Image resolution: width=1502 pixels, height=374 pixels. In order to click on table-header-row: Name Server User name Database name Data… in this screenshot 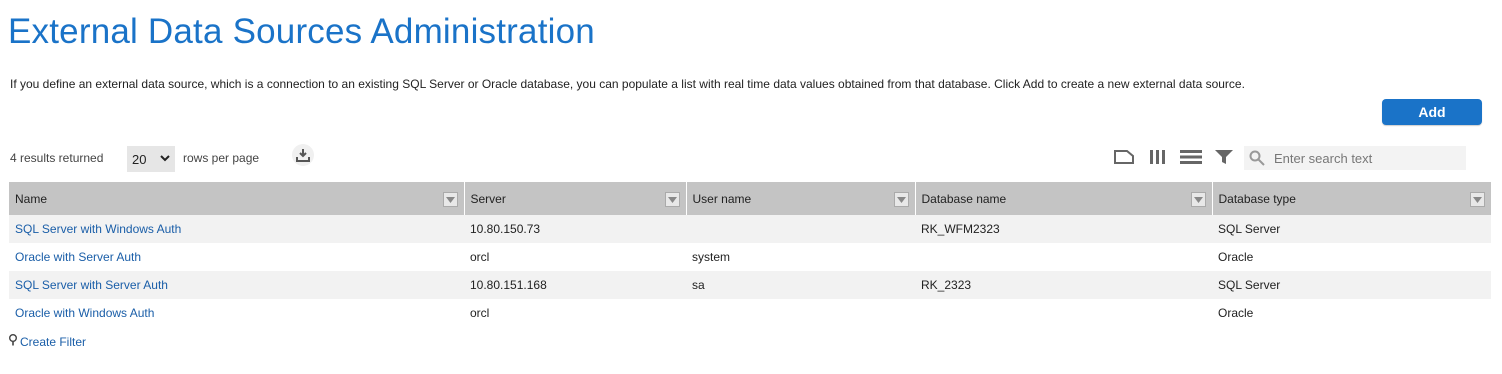, I will do `click(750, 198)`.